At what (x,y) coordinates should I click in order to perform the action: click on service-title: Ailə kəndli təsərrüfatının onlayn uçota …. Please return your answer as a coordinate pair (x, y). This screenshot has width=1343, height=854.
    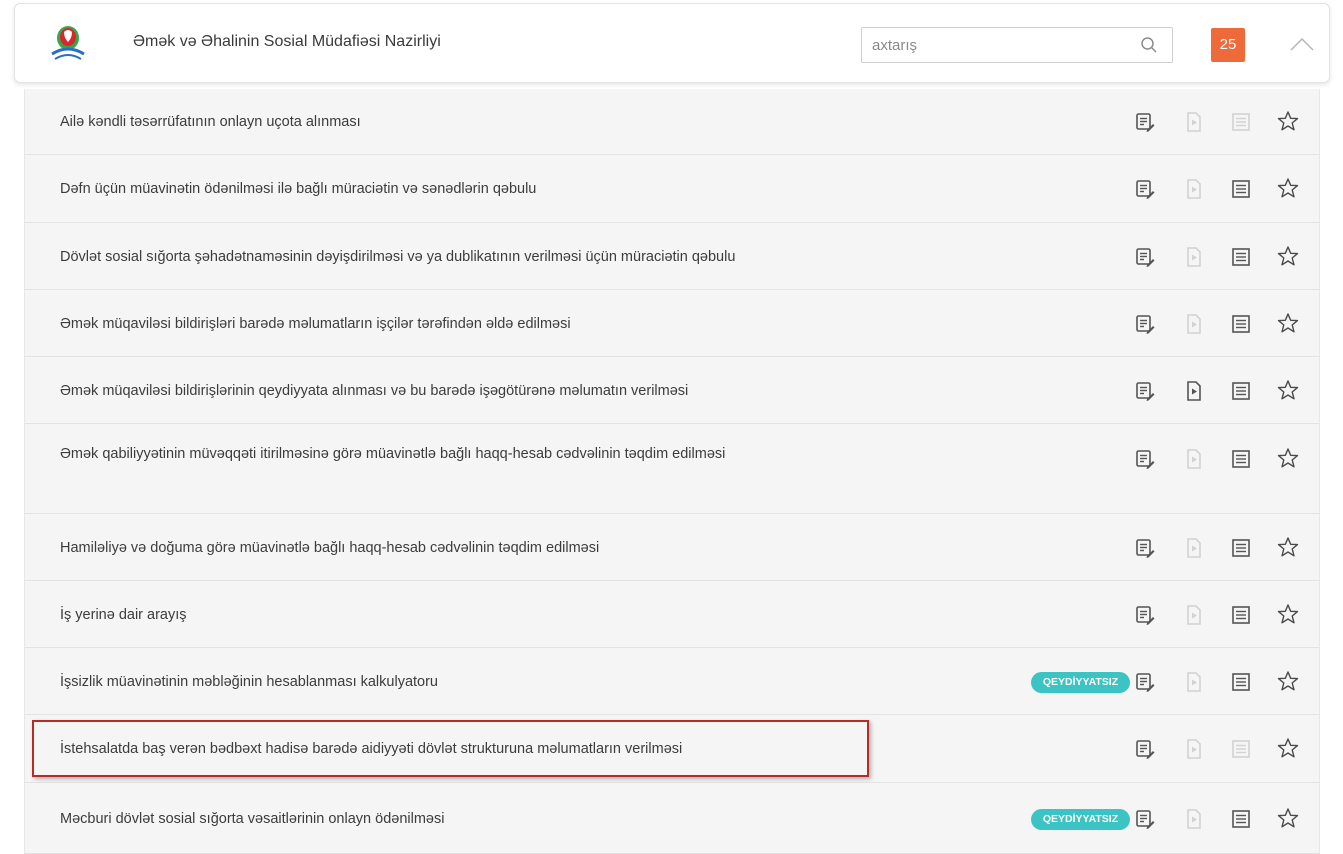
    Looking at the image, I should click on (440, 122).